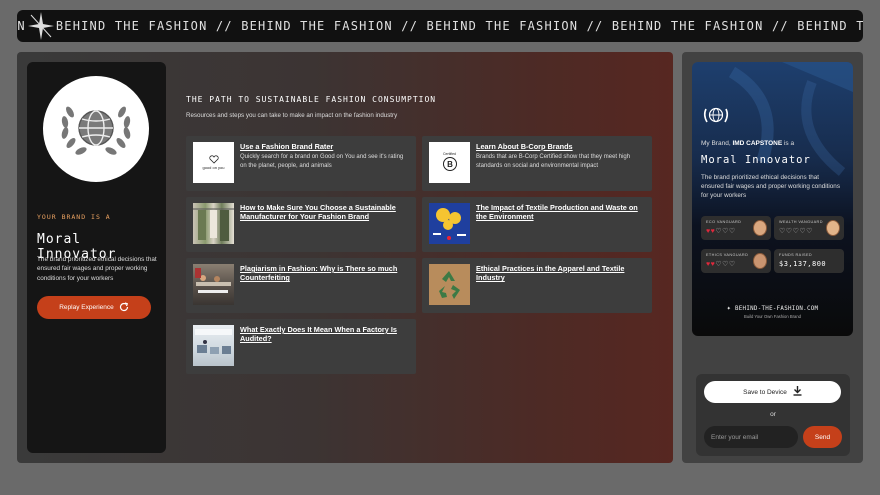 The width and height of the screenshot is (880, 495). Describe the element at coordinates (560, 146) in the screenshot. I see `resource-title: Learn About B-Corp Brands` at that location.